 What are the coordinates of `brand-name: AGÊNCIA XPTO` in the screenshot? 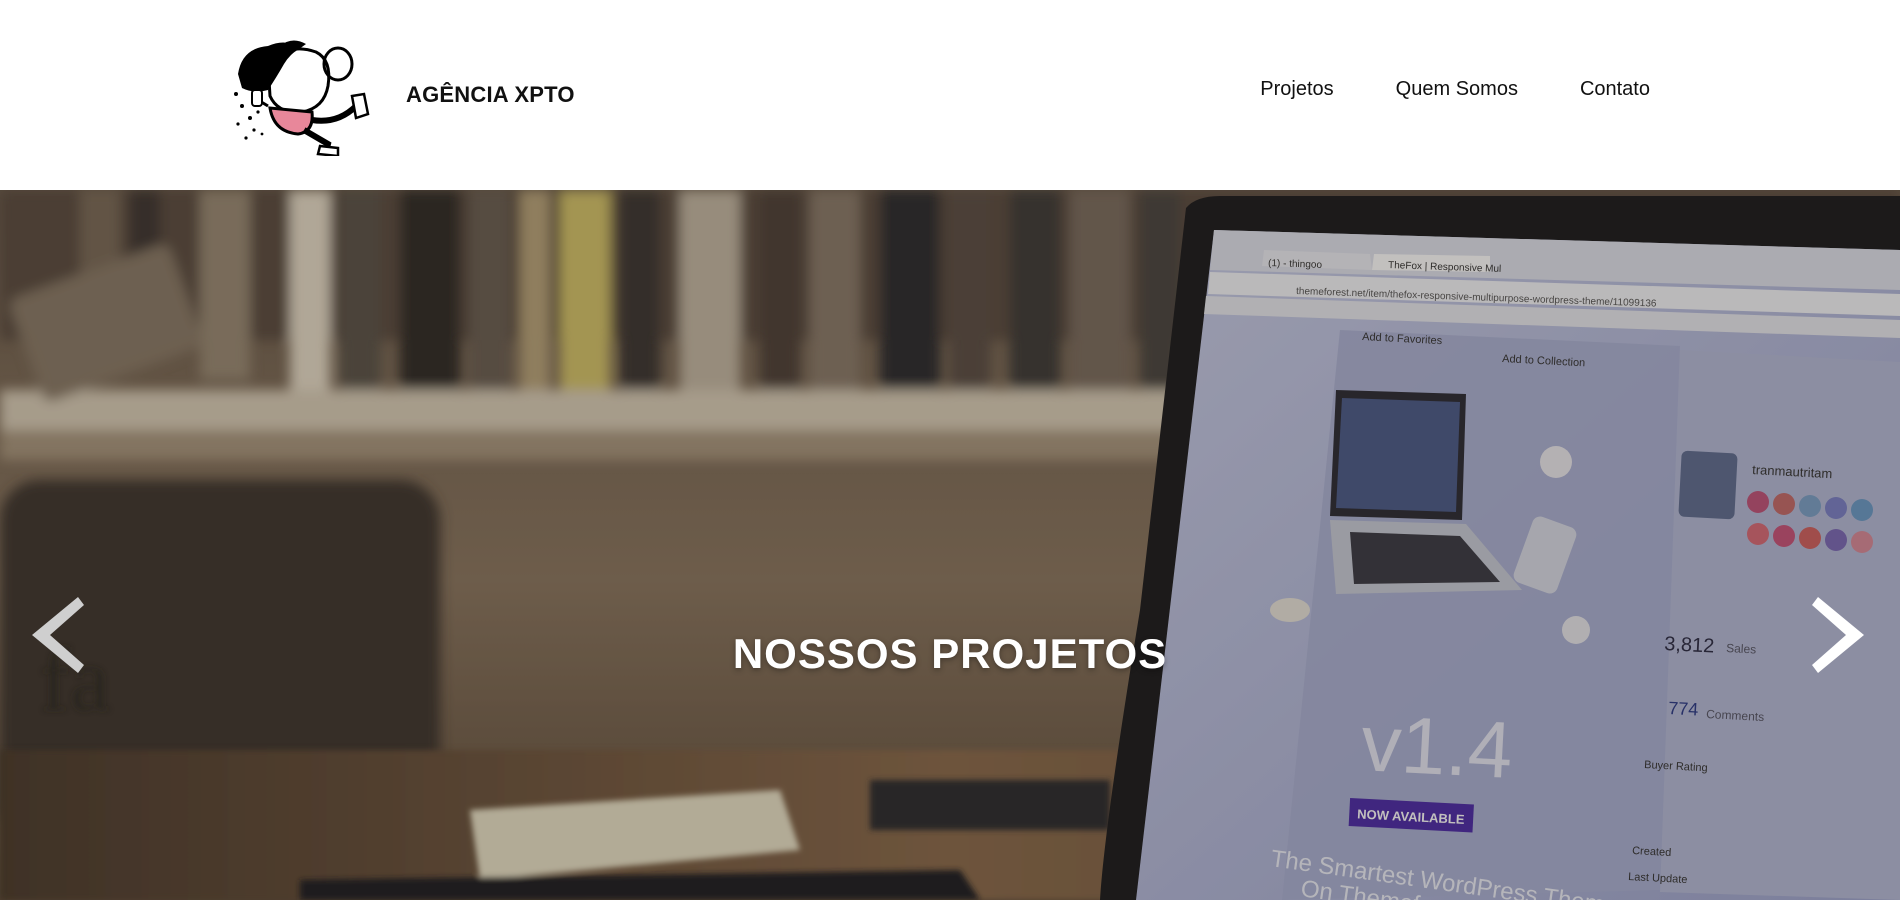 It's located at (490, 95).